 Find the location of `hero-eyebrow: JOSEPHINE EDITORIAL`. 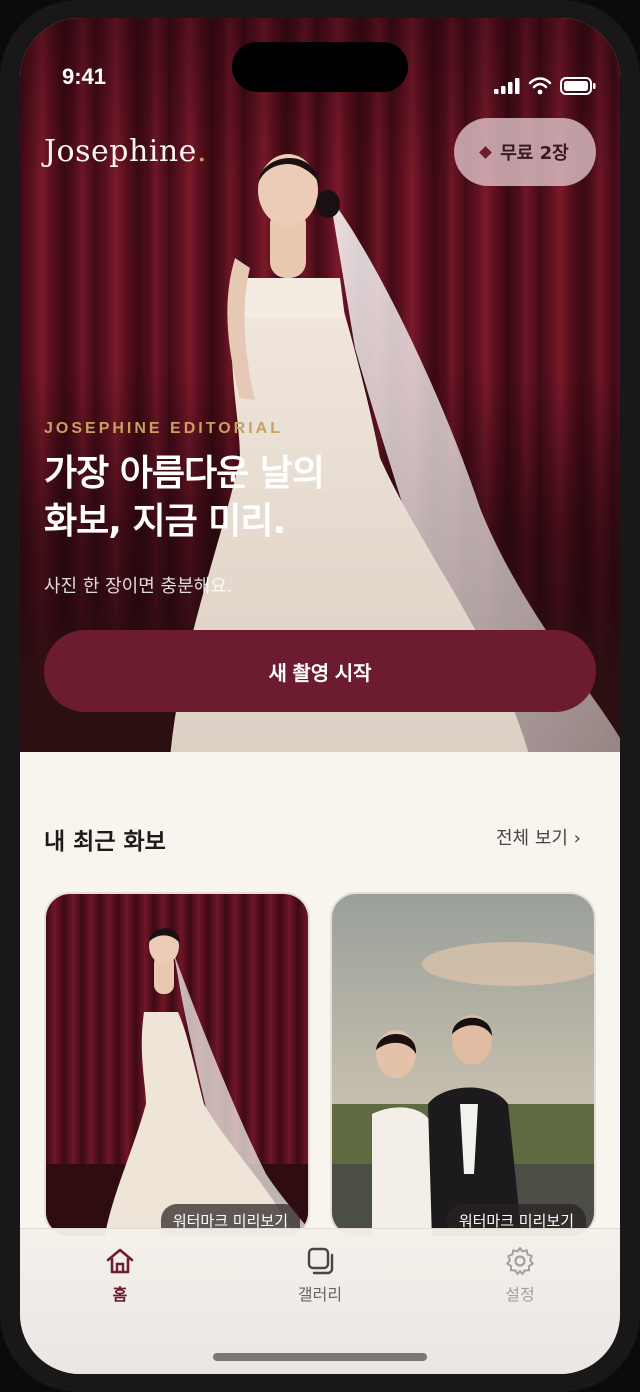

hero-eyebrow: JOSEPHINE EDITORIAL is located at coordinates (163, 428).